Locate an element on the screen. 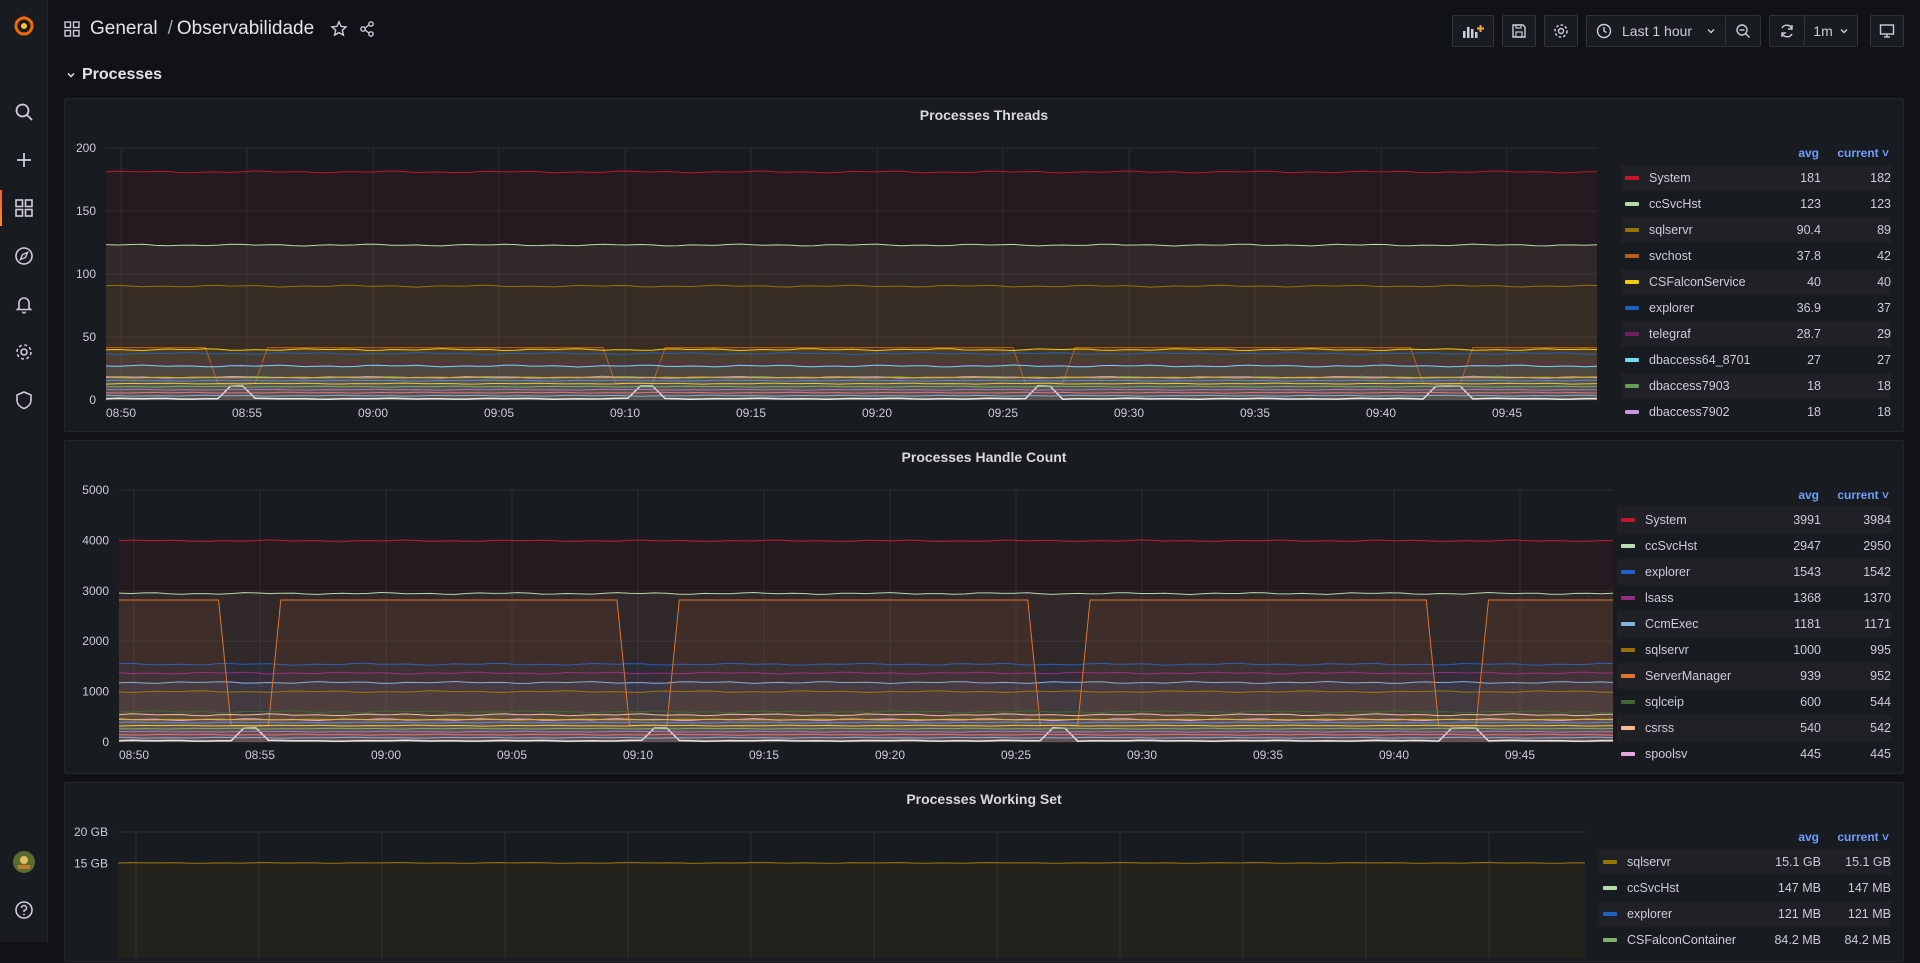 This screenshot has width=1920, height=963. time-range-picker: Last 1 hour is located at coordinates (1656, 31).